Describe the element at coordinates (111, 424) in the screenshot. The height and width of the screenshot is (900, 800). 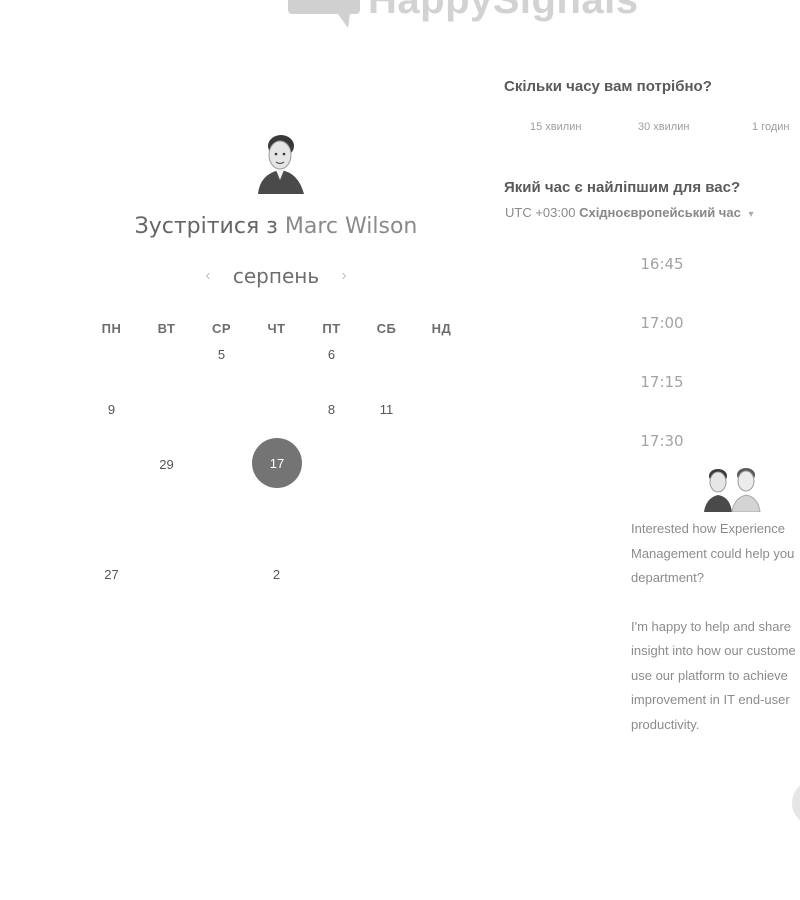
I see `calendar-day-available: 9` at that location.